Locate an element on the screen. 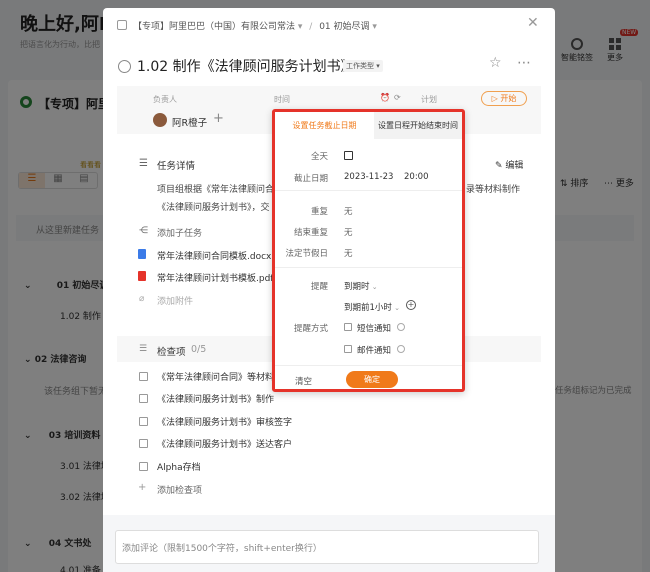  holiday-label: 法定节假日 is located at coordinates (306, 254).